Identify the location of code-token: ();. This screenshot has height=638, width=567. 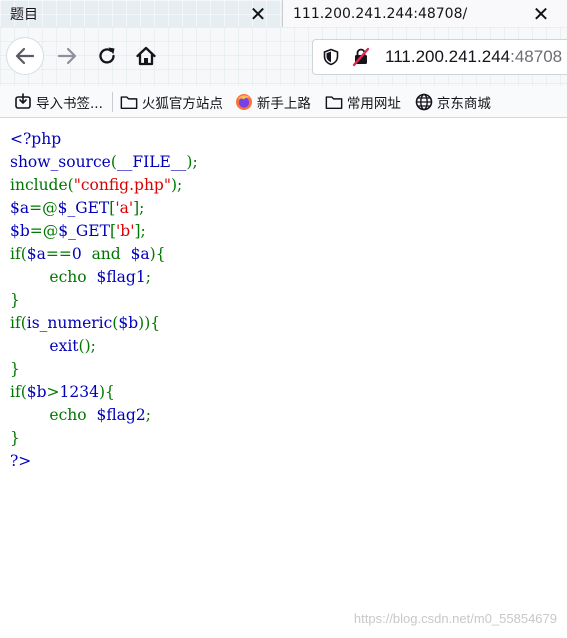
(87, 346).